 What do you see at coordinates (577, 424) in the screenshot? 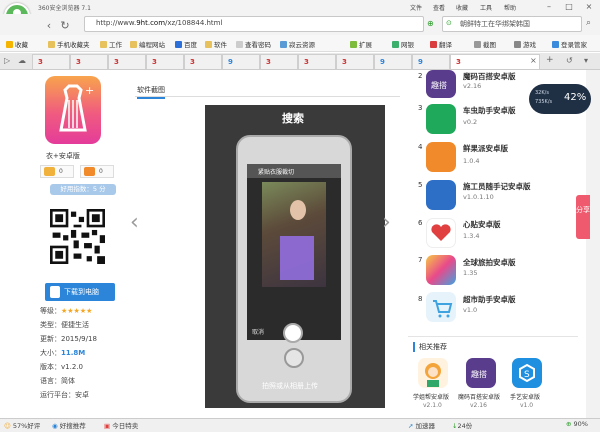
I see `zoom-level: ⊕ 90%` at bounding box center [577, 424].